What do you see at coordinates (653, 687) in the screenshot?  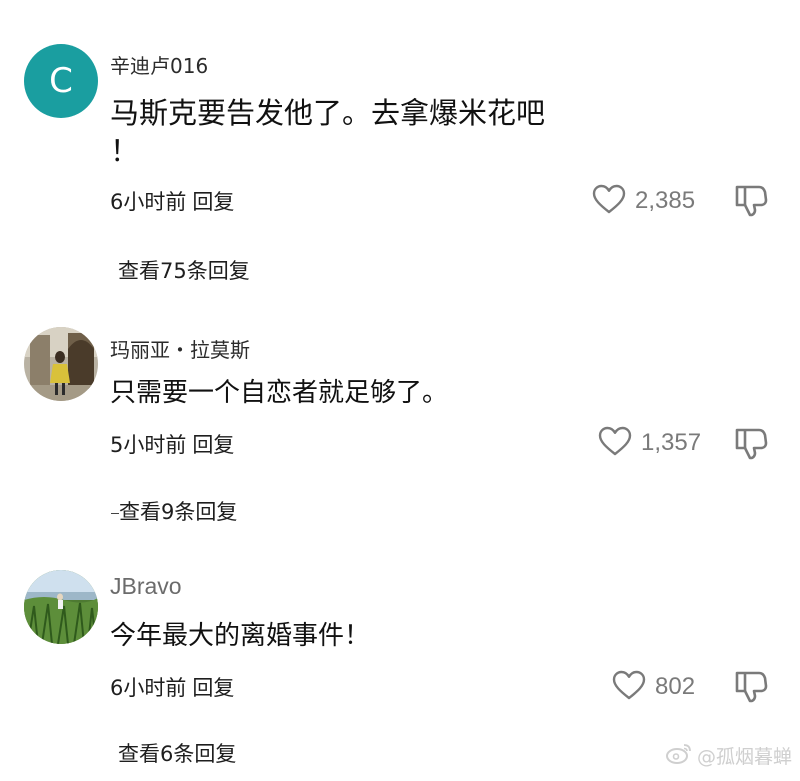 I see `like-button: 802` at bounding box center [653, 687].